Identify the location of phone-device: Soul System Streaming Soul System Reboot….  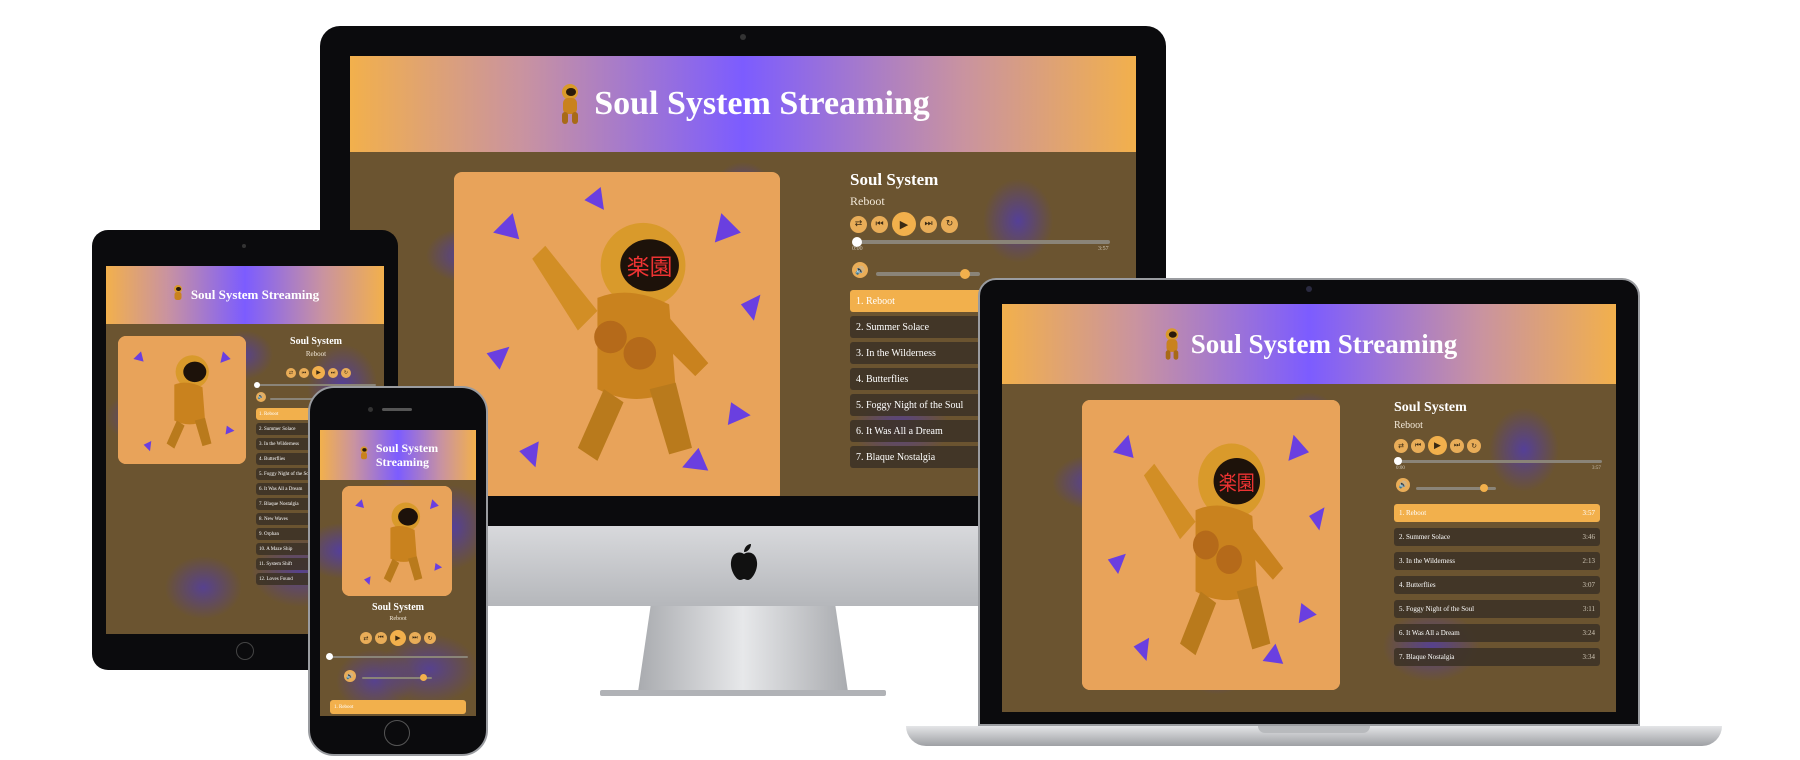
(398, 571).